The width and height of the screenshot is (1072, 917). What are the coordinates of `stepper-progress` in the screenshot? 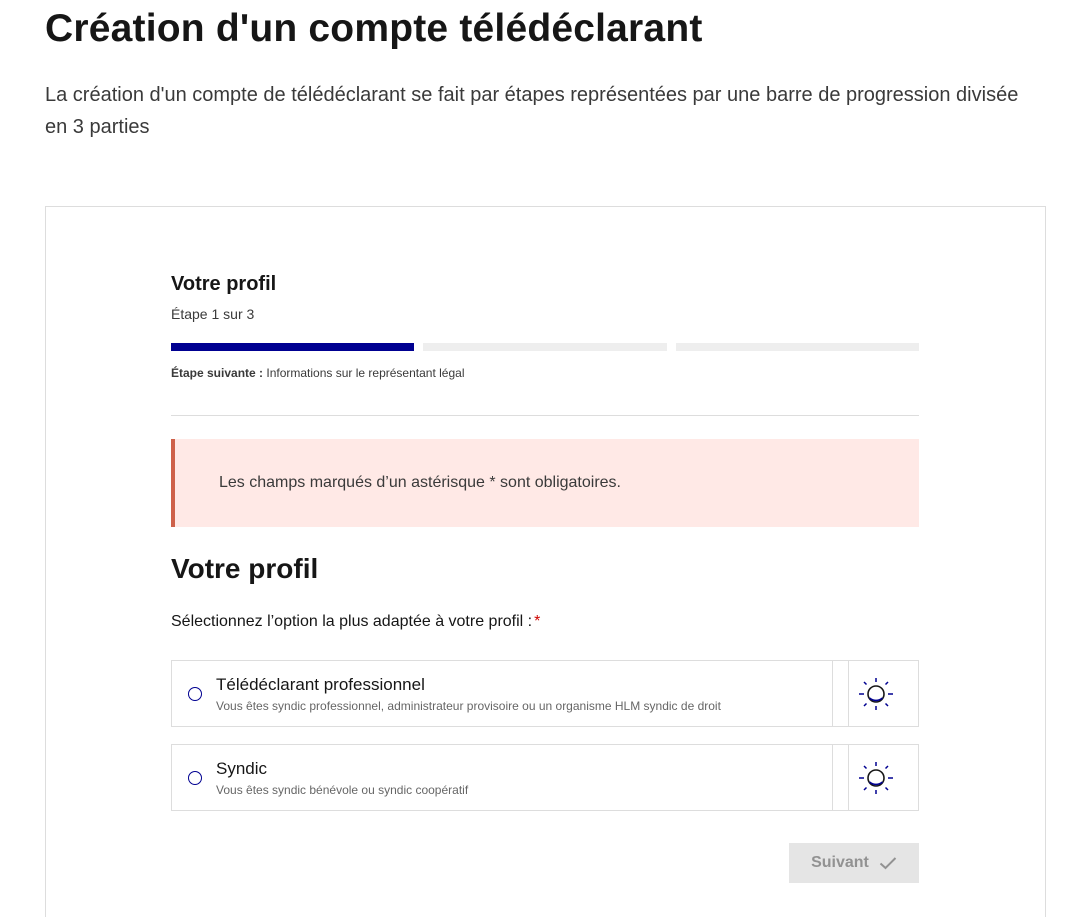 It's located at (545, 347).